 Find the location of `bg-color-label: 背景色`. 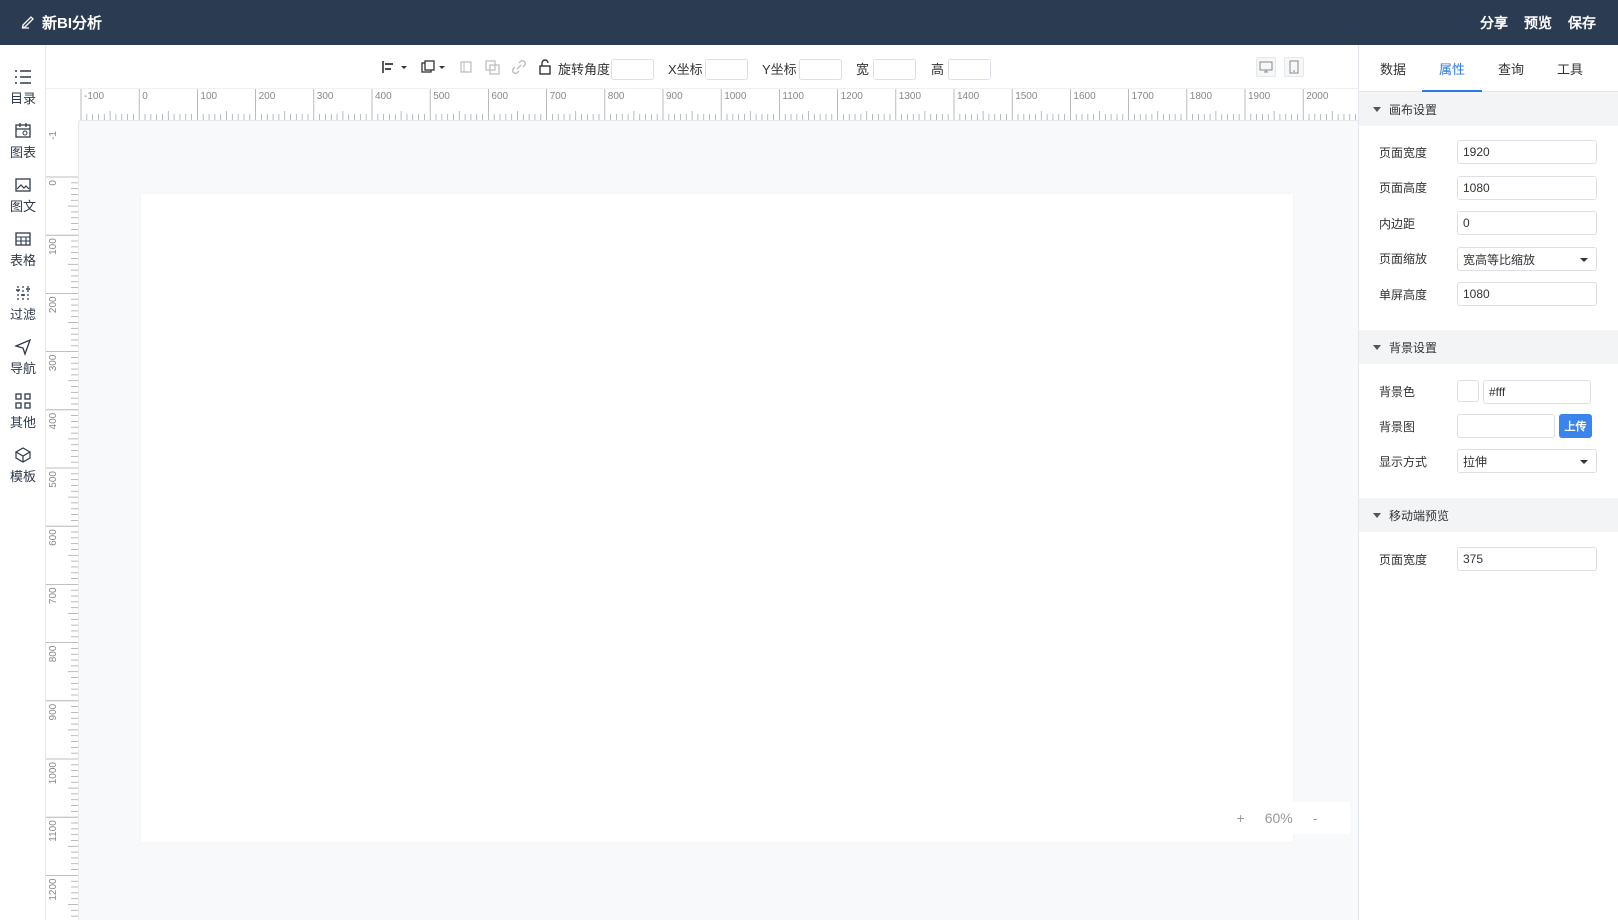

bg-color-label: 背景色 is located at coordinates (1397, 392).